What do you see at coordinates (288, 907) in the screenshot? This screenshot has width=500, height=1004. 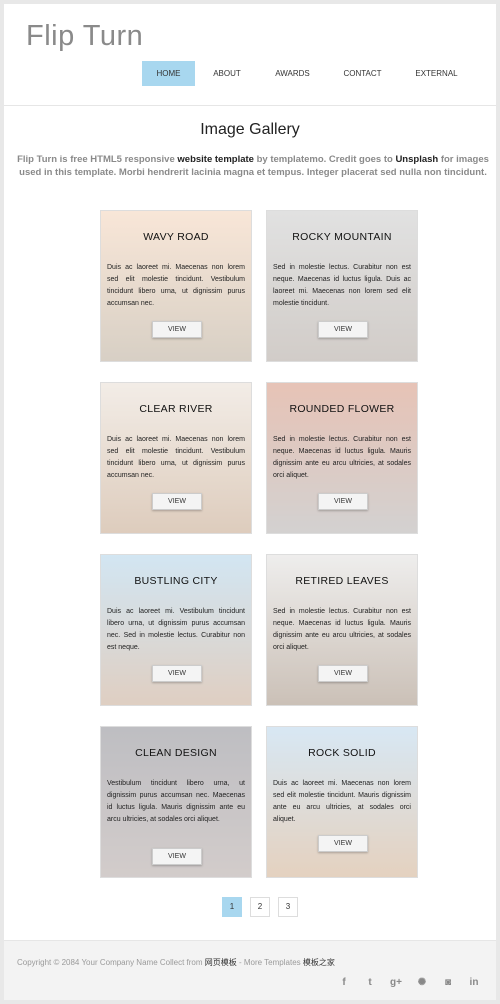 I see `page-3-button: 3` at bounding box center [288, 907].